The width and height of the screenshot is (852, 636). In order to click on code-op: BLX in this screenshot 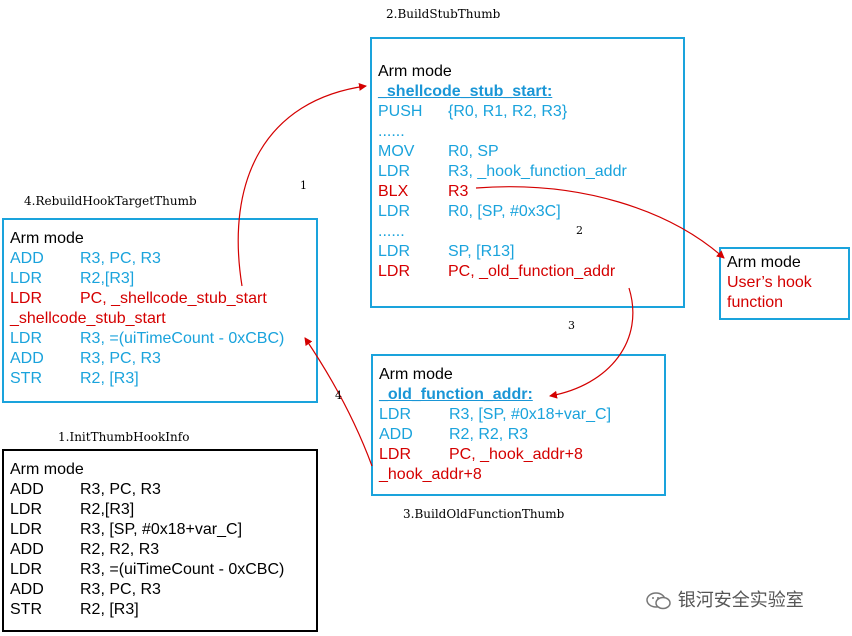, I will do `click(393, 191)`.